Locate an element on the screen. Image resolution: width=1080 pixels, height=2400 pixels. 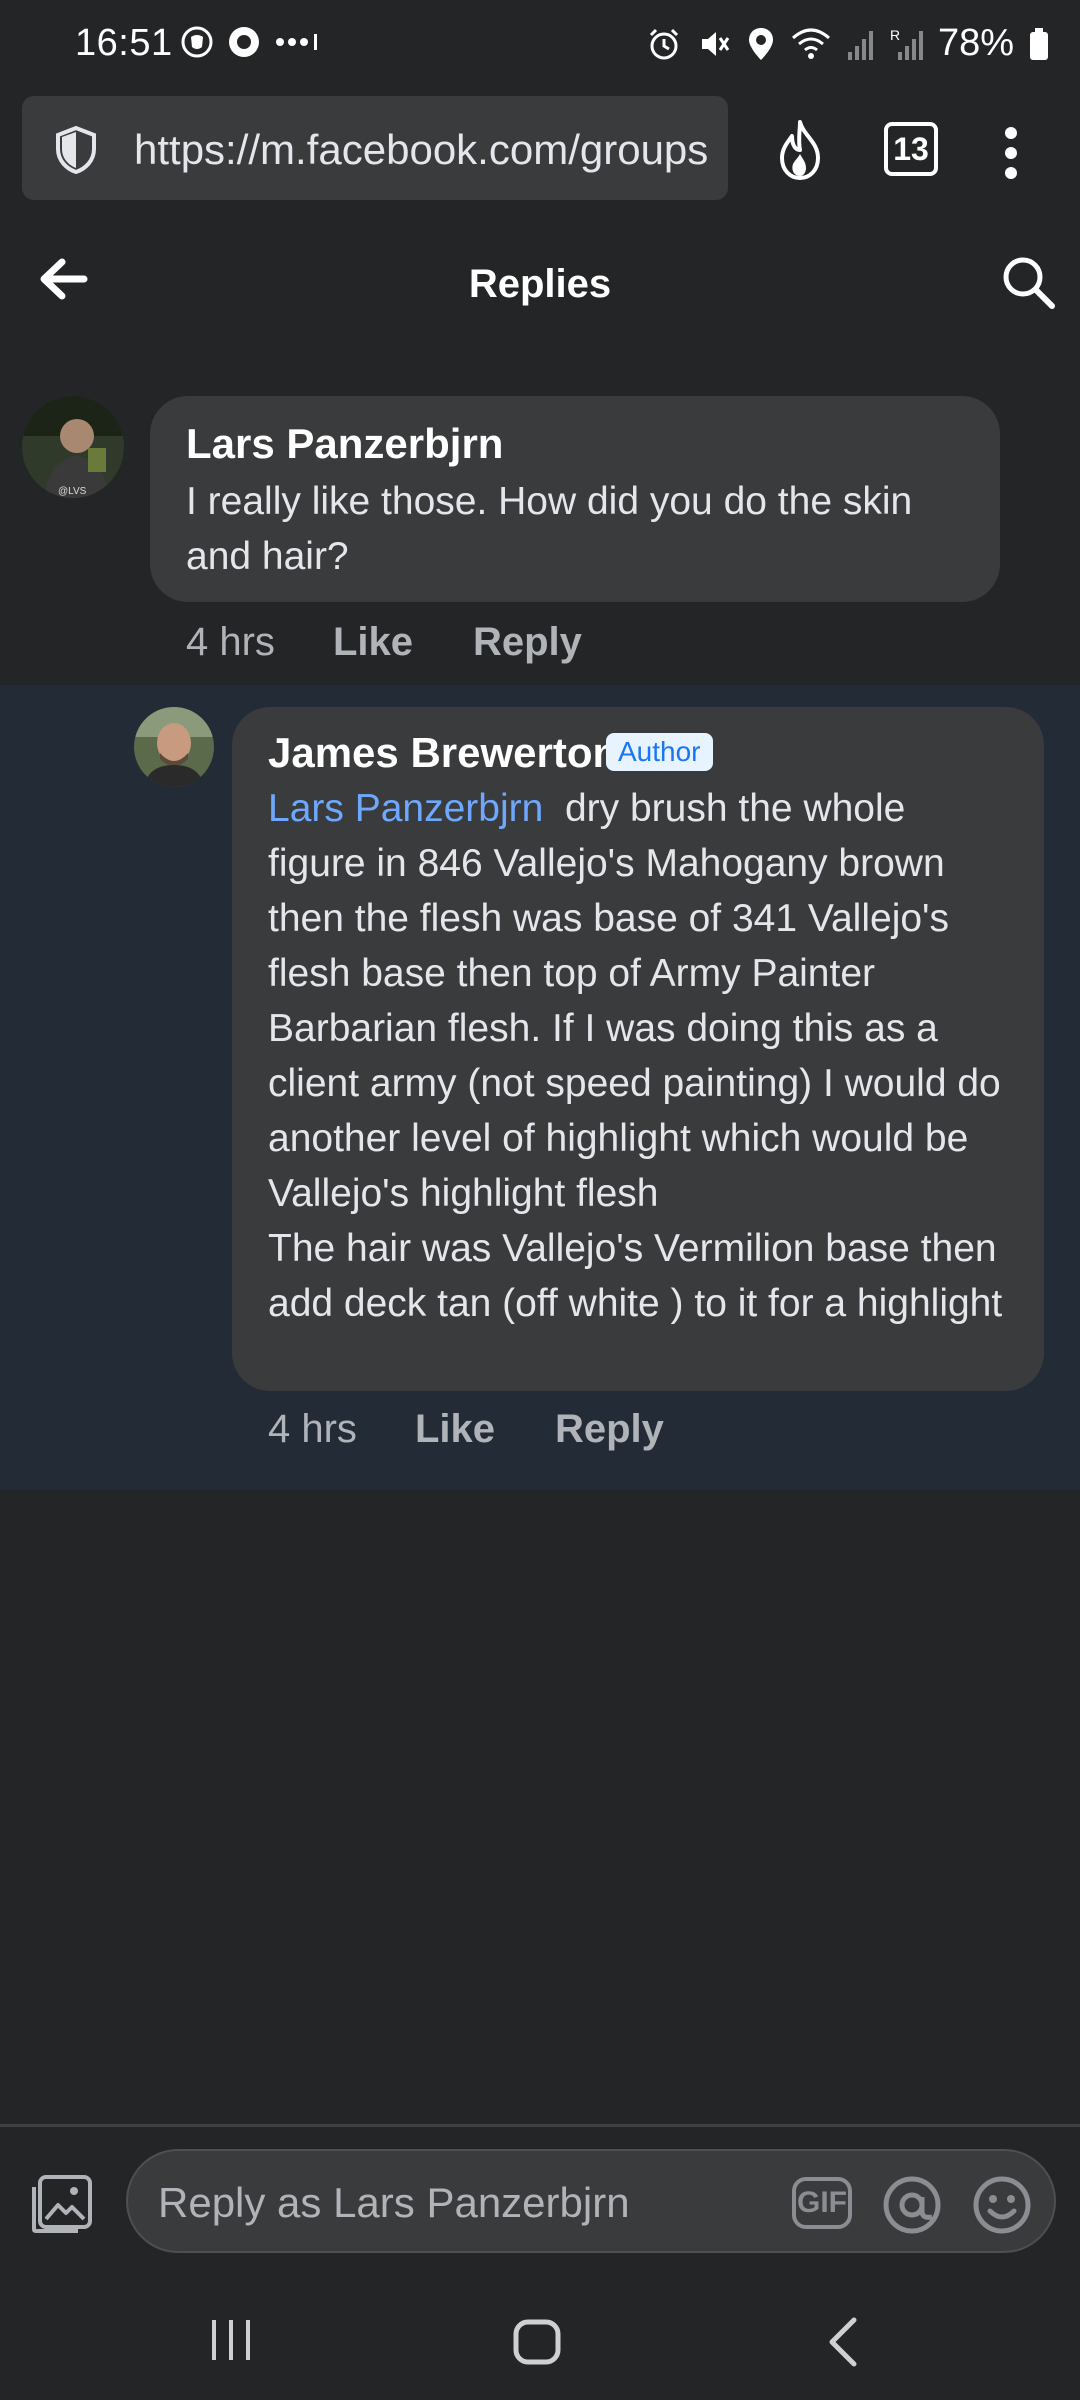
status-left-icons is located at coordinates (250, 42).